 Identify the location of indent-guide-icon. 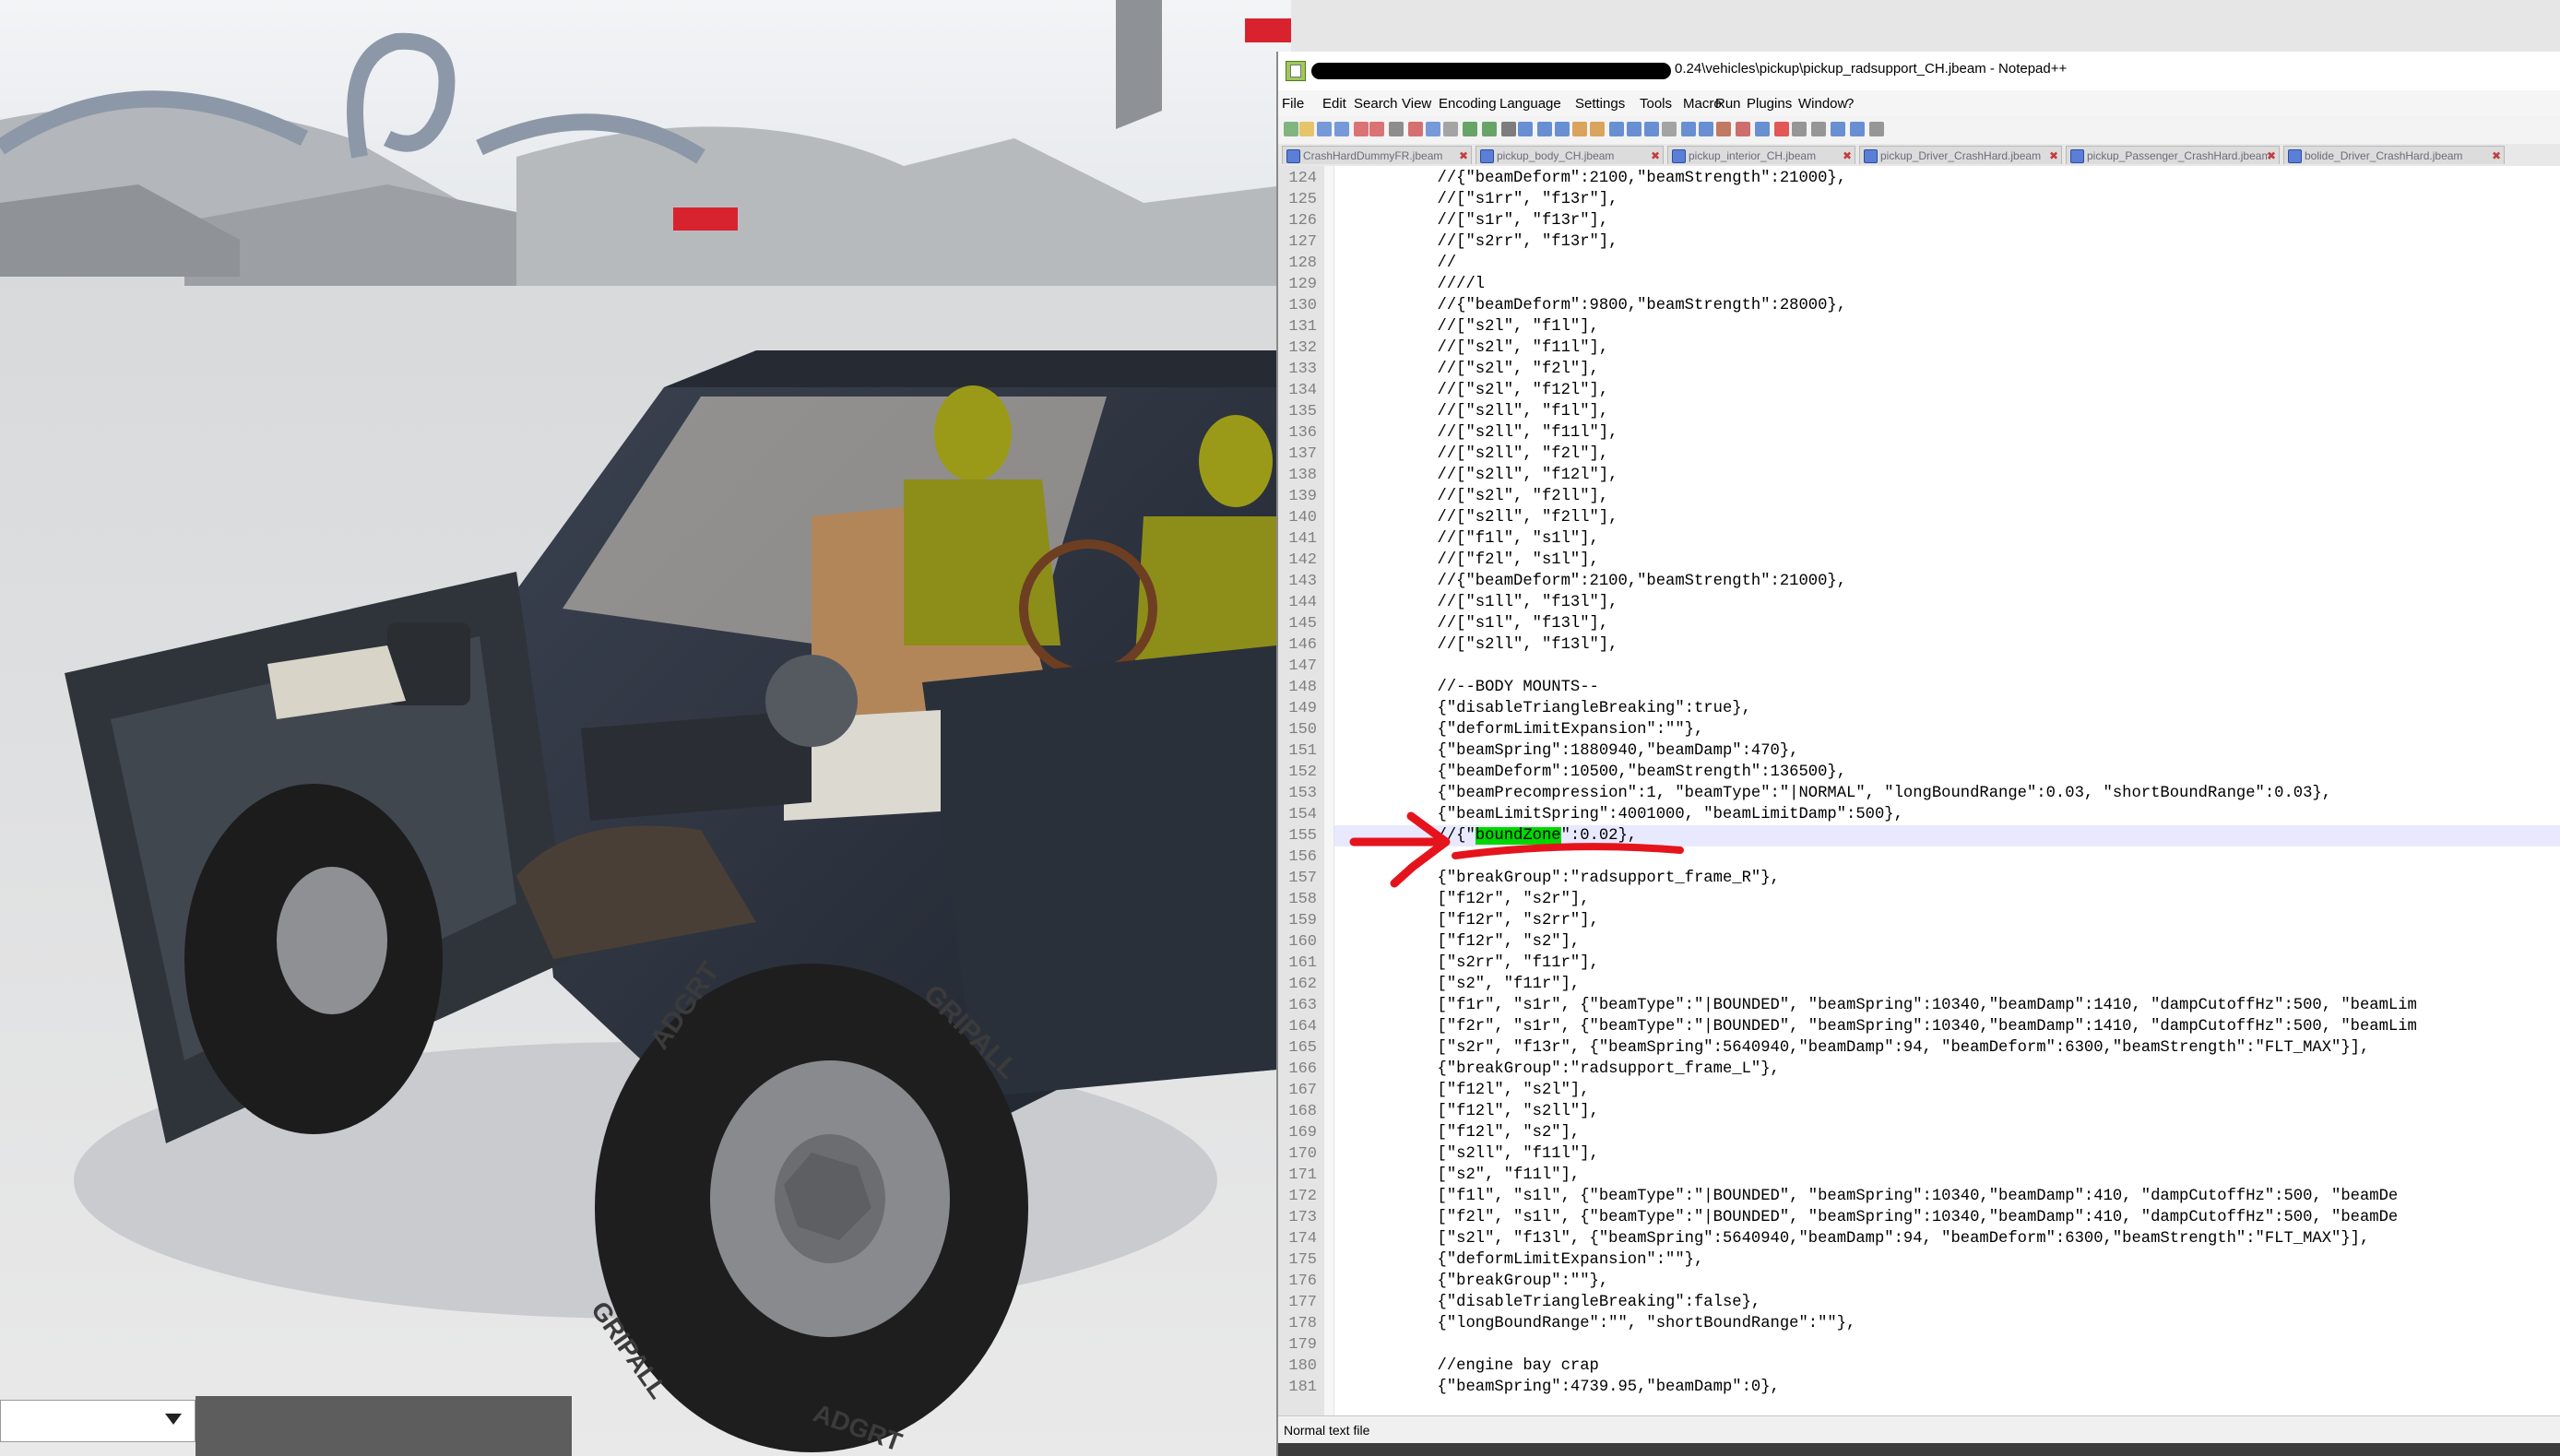
(1651, 129).